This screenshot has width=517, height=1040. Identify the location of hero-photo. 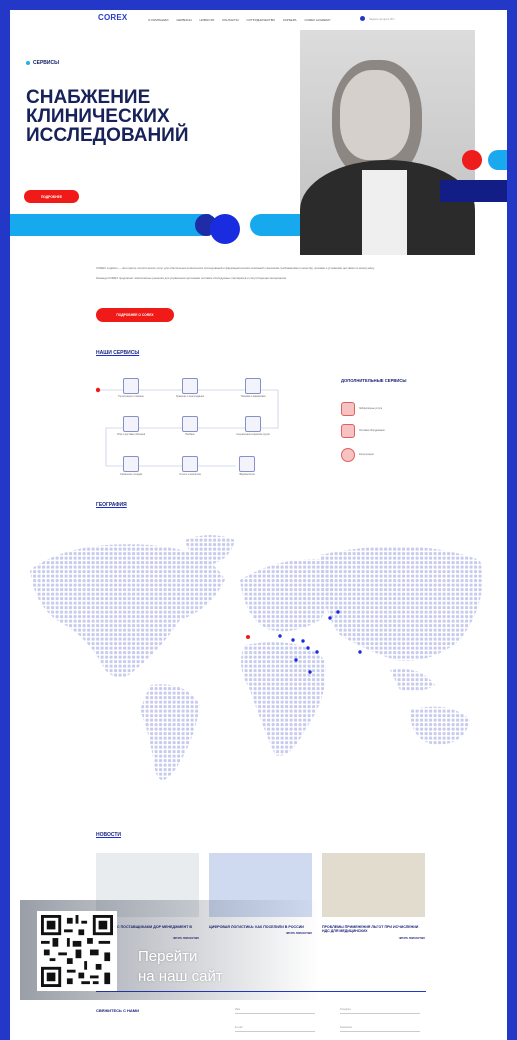
(387, 142).